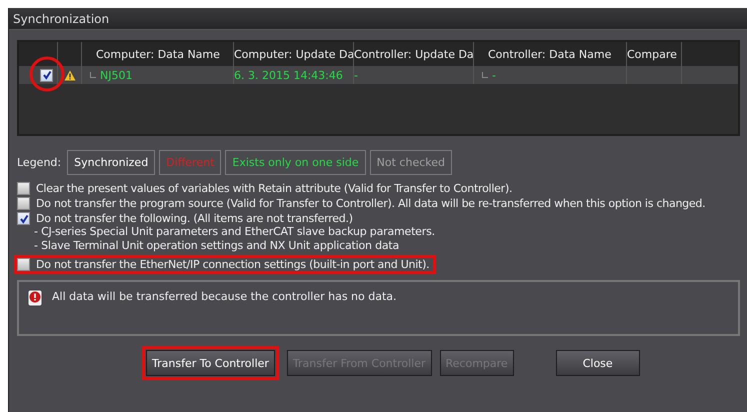  I want to click on option-detail: - Slave Terminal Unit operation settings and NX Unit application data, so click(217, 246).